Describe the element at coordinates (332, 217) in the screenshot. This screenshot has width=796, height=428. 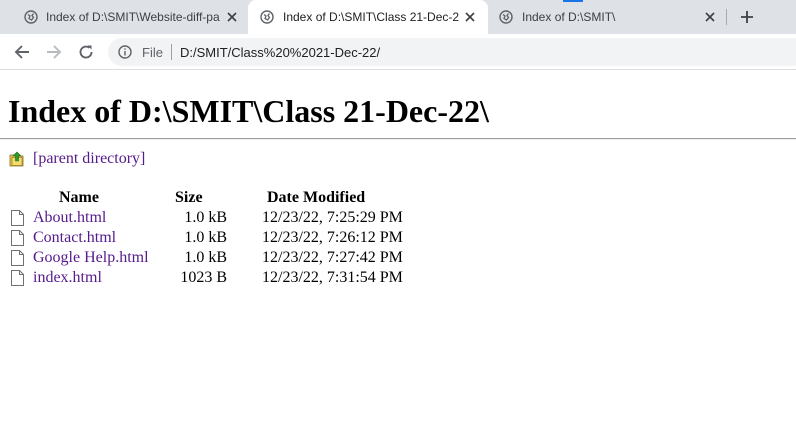
I see `file-date-modified: 12/23/22, 7:25:29 PM` at that location.